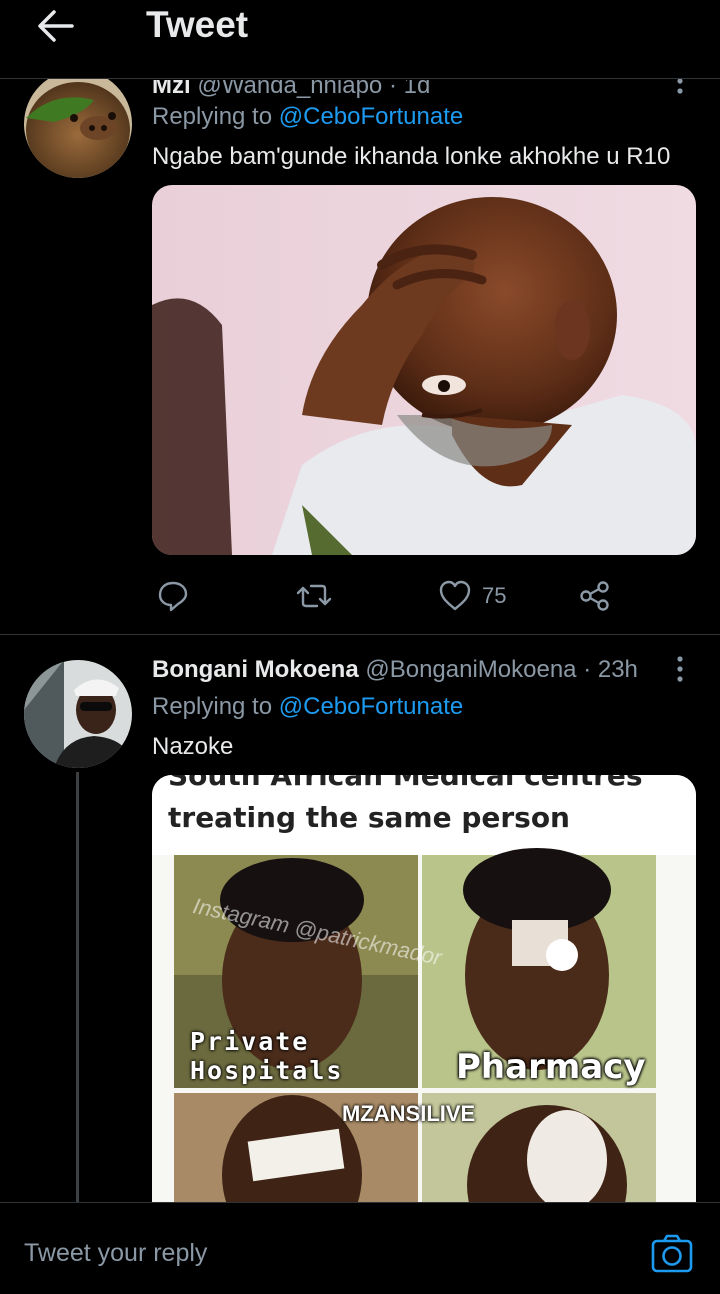 Image resolution: width=720 pixels, height=1294 pixels. What do you see at coordinates (680, 669) in the screenshot?
I see `more-vertical-icon` at bounding box center [680, 669].